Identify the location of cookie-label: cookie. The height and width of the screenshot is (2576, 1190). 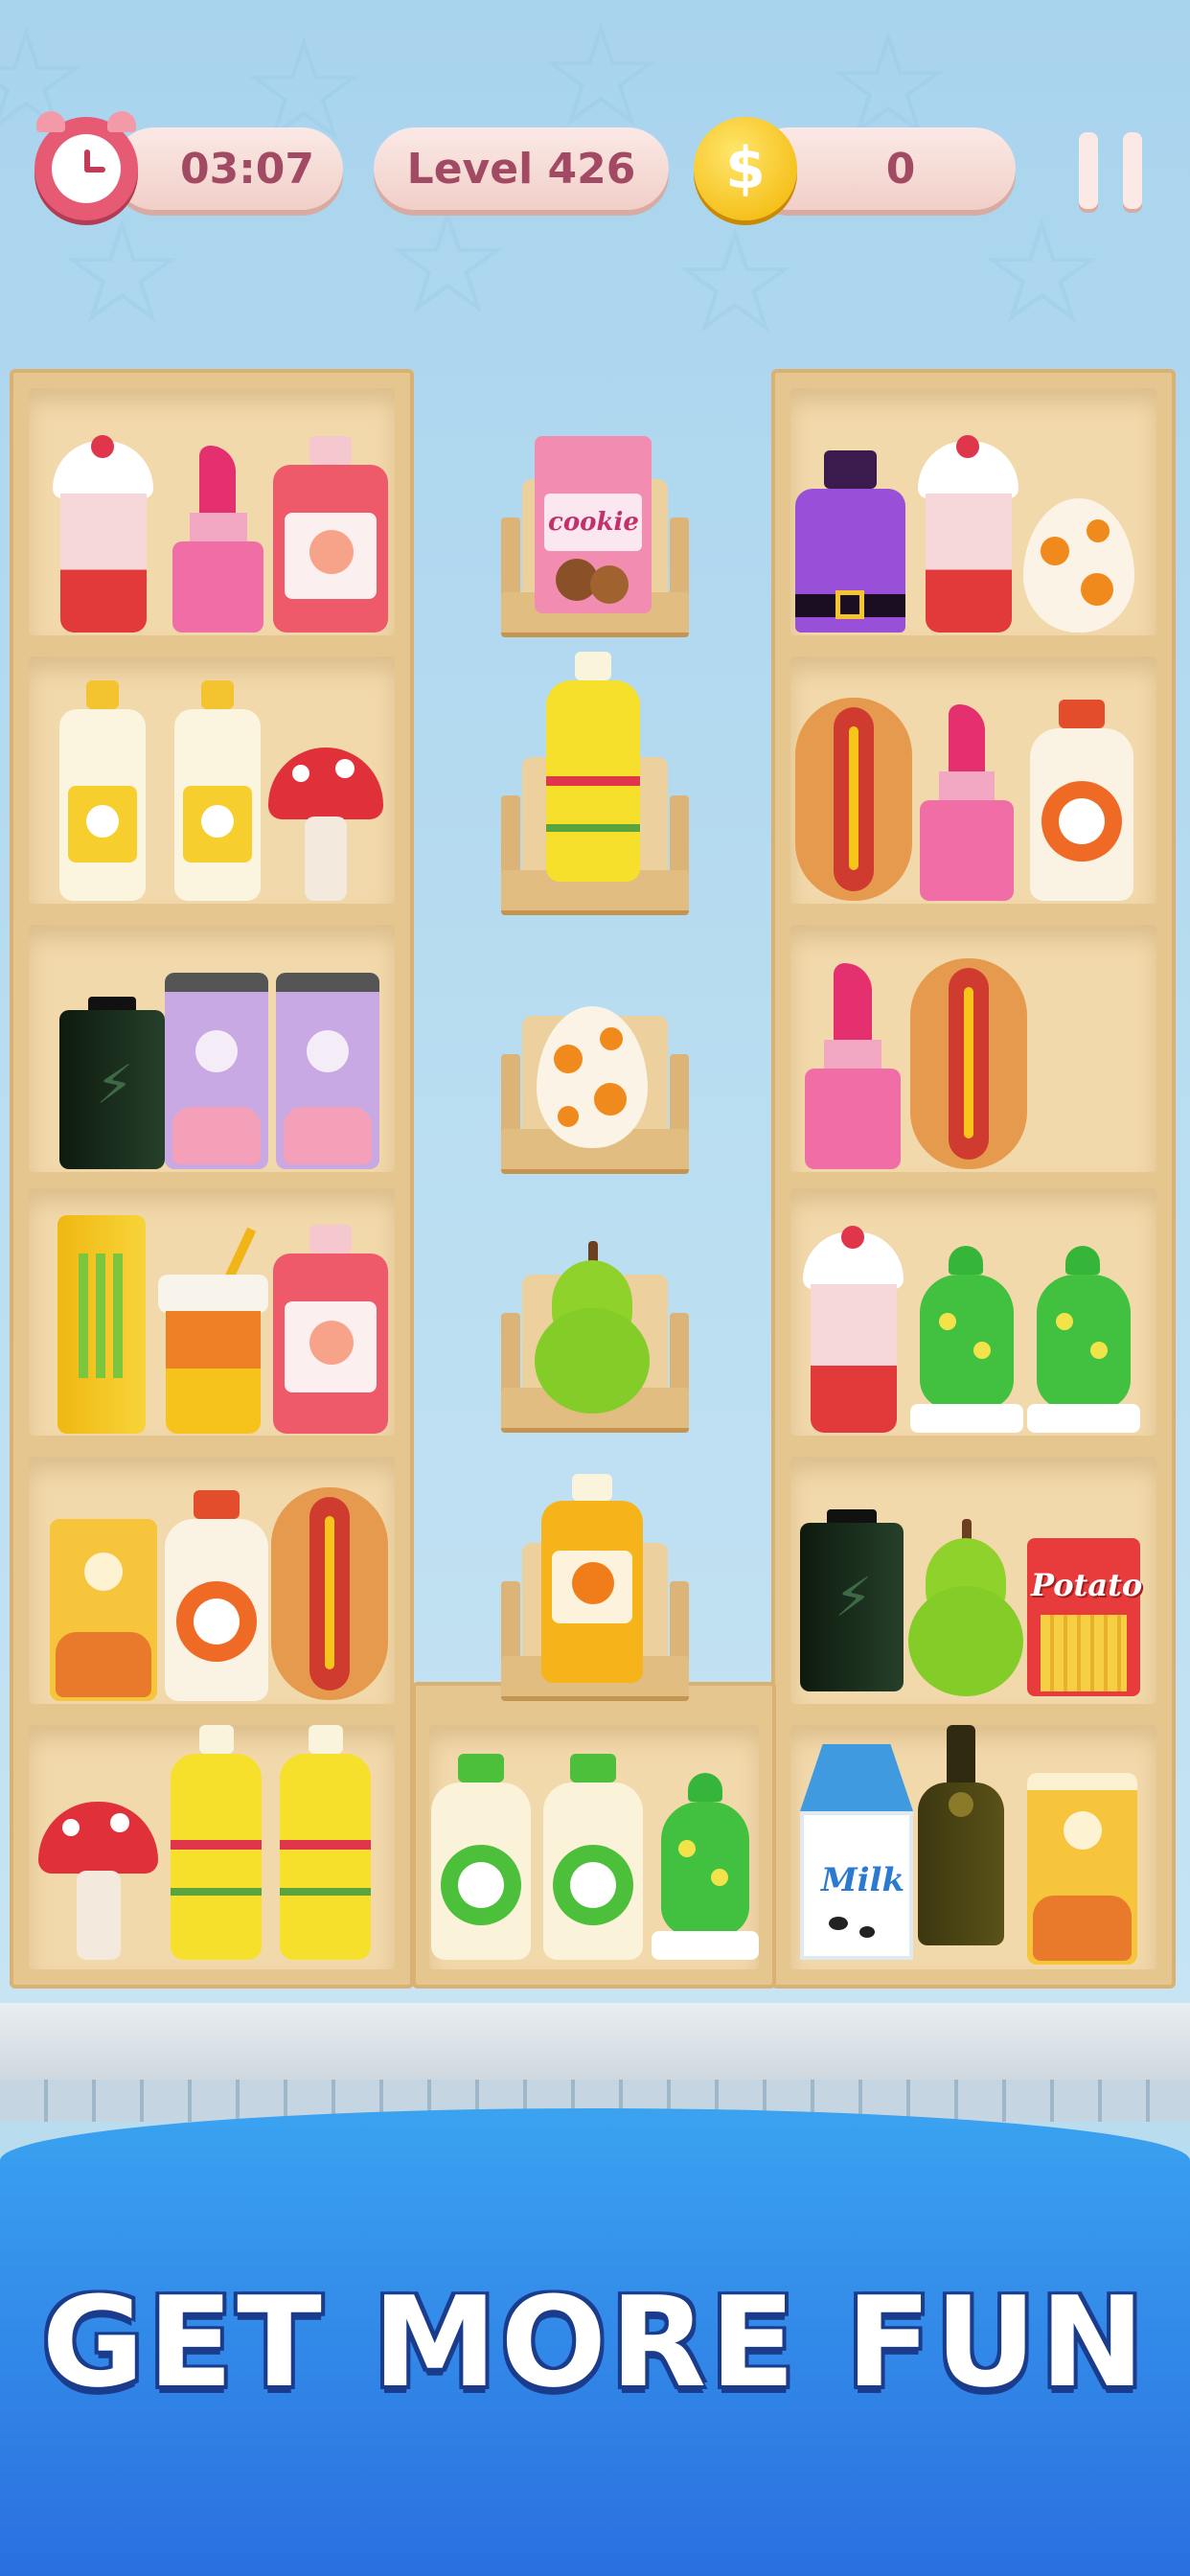
(593, 522).